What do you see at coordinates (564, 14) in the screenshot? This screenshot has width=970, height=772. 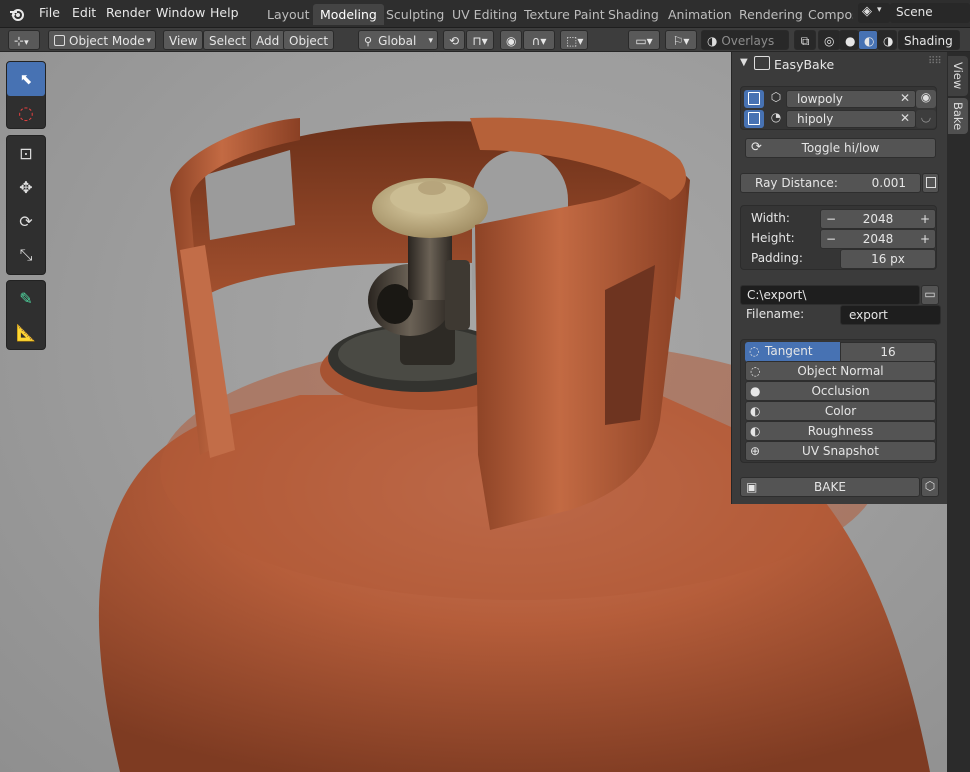 I see `tab-texture-paint: Texture Paint` at bounding box center [564, 14].